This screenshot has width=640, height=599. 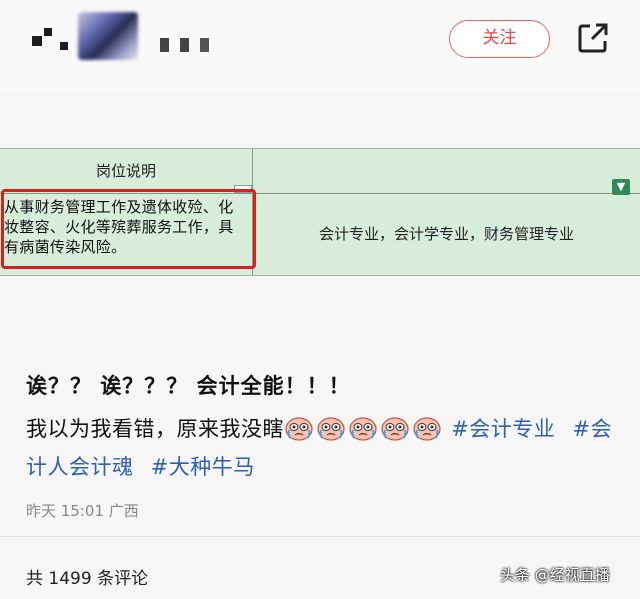 What do you see at coordinates (593, 38) in the screenshot?
I see `share-icon` at bounding box center [593, 38].